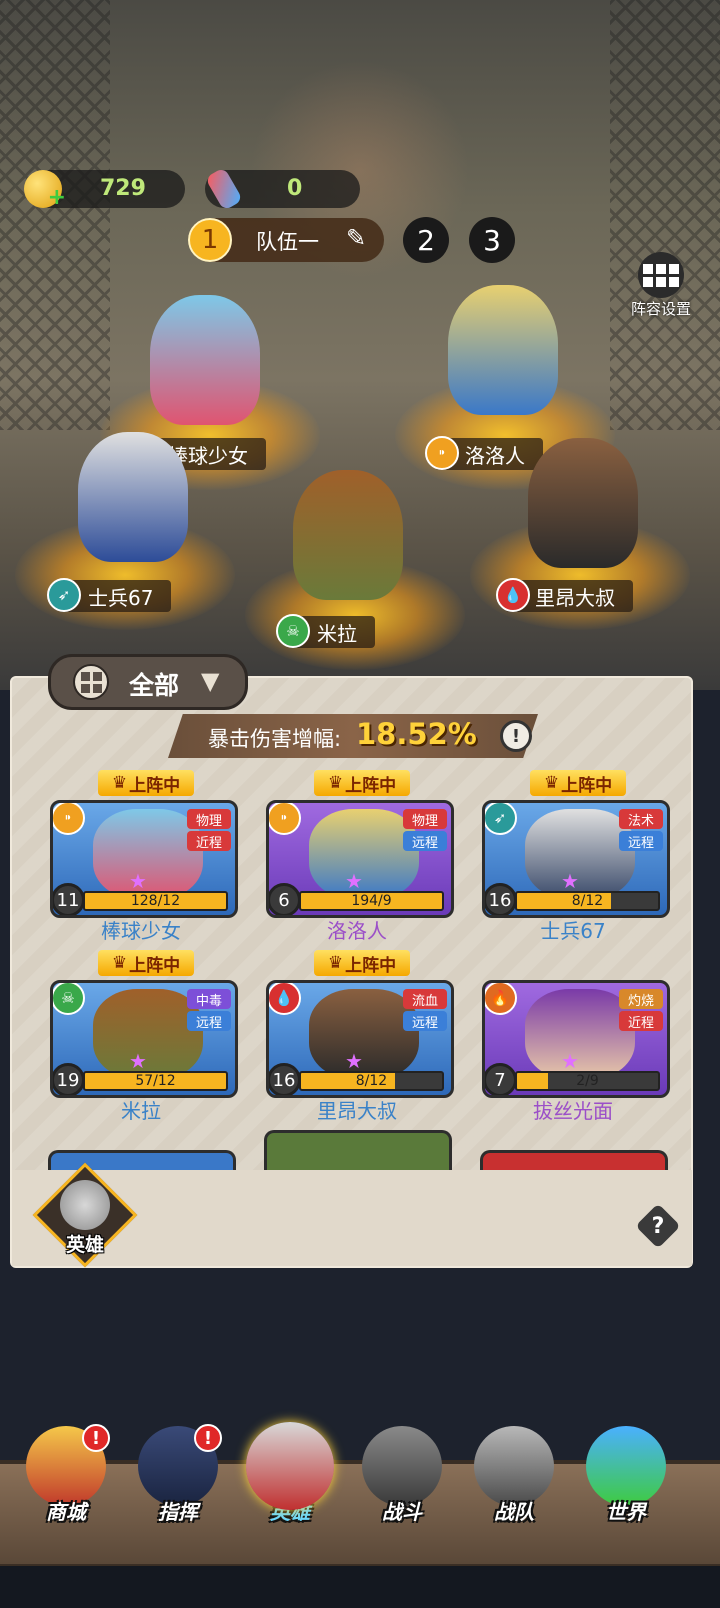 The width and height of the screenshot is (720, 1608). I want to click on level-badge: 11, so click(69, 899).